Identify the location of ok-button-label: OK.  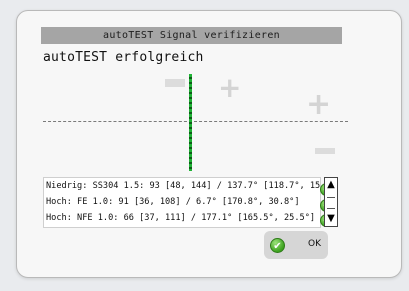
(314, 244).